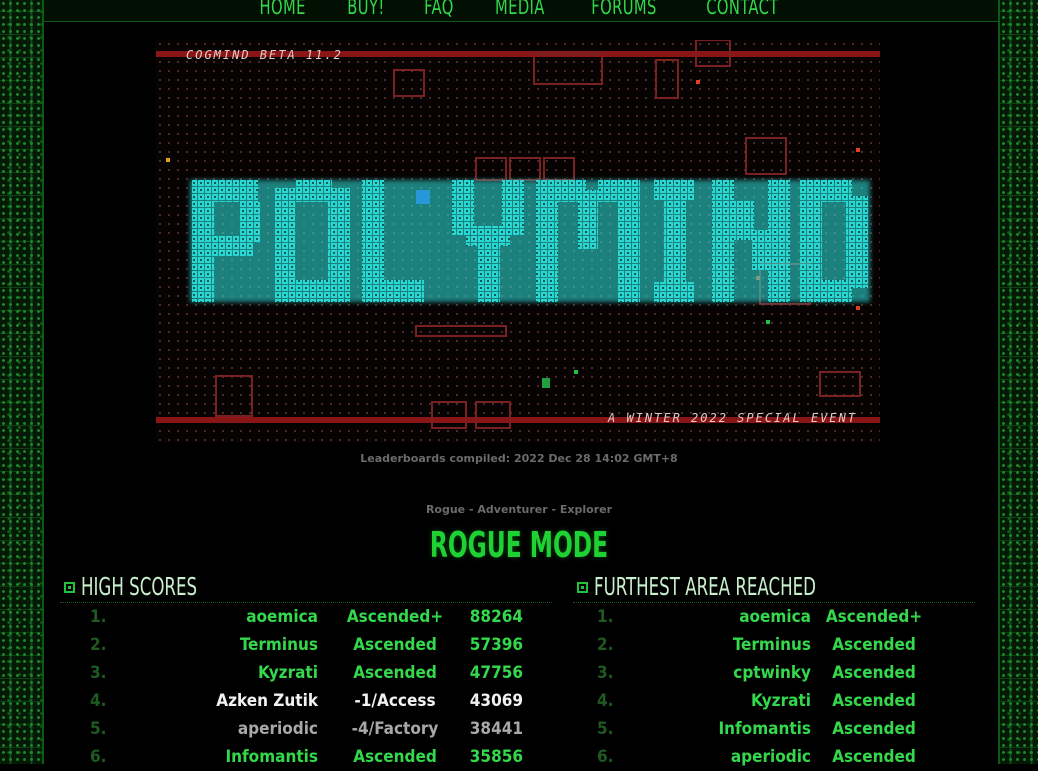 The image size is (1038, 771). I want to click on top-nav: HOME BUY! FAQ MEDIA FORUMS CONTACT, so click(521, 11).